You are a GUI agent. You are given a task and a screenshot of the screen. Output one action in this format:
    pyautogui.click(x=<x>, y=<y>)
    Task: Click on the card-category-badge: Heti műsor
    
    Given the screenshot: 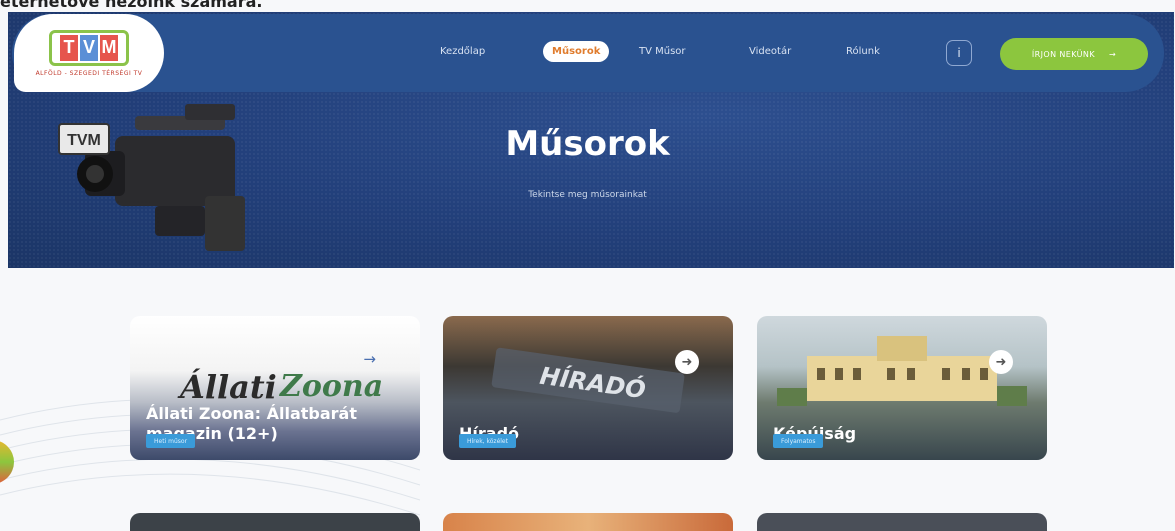 What is the action you would take?
    pyautogui.click(x=171, y=441)
    